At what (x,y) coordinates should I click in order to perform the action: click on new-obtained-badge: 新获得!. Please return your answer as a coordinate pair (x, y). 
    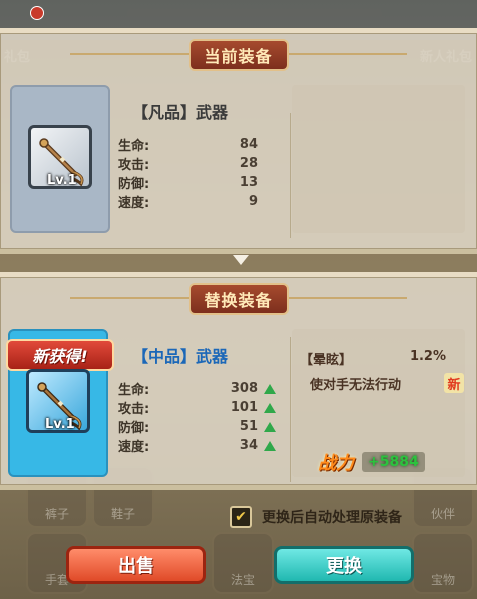
    Looking at the image, I should click on (60, 355).